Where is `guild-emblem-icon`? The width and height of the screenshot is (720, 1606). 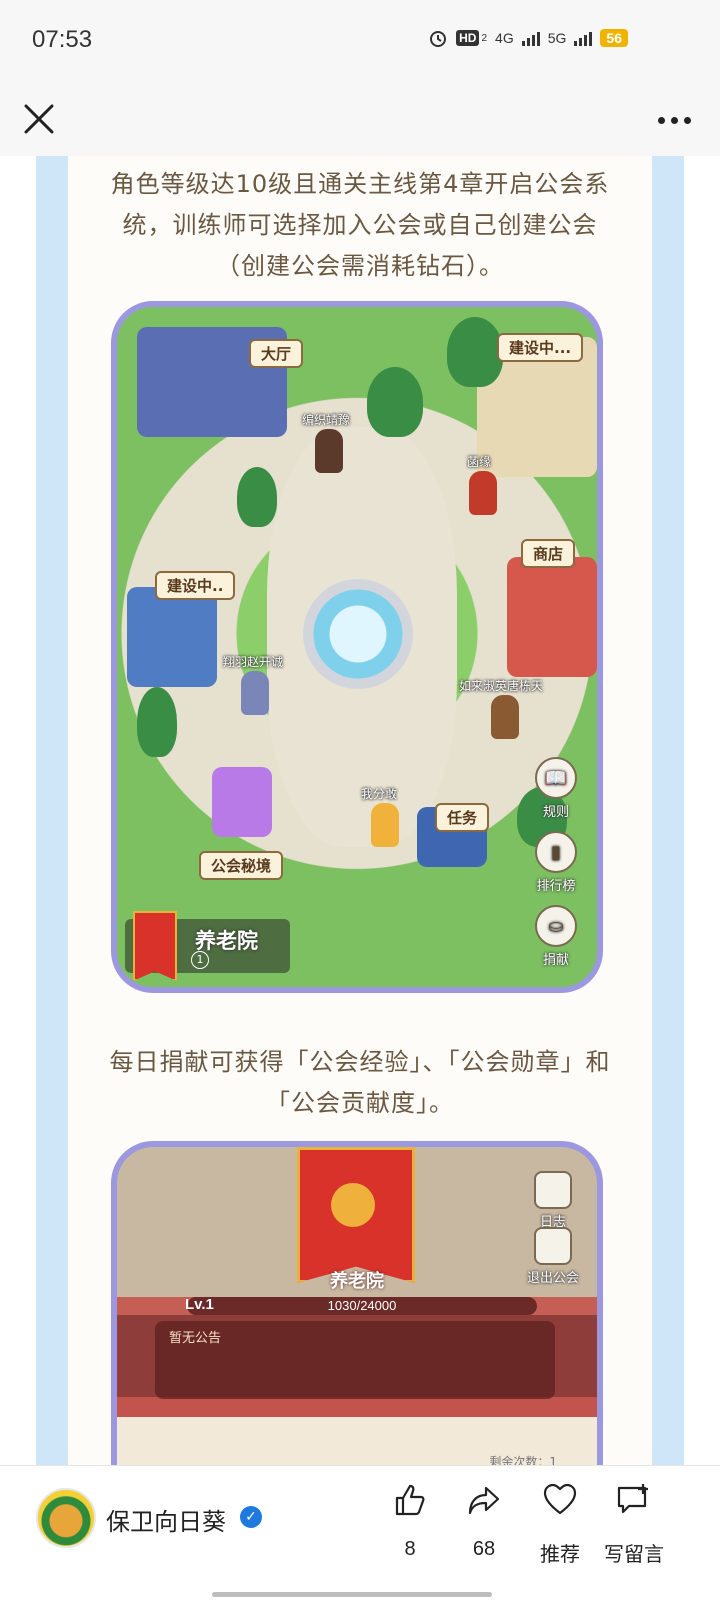
guild-emblem-icon is located at coordinates (353, 1205).